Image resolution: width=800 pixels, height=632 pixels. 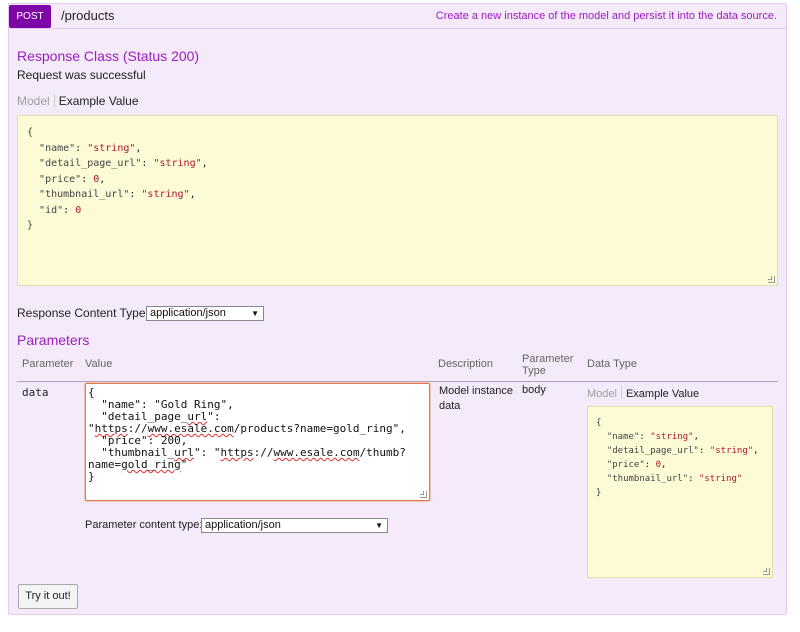 I want to click on param-signature-tabs: Model Example Value, so click(x=643, y=393).